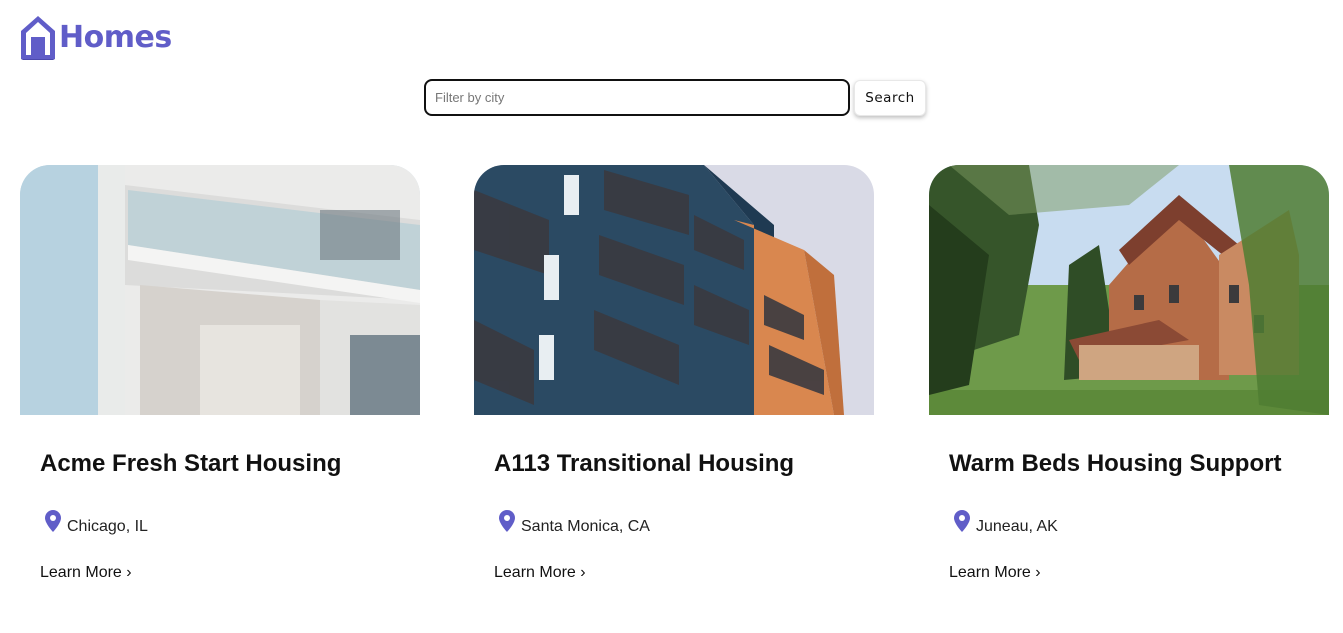  Describe the element at coordinates (1141, 523) in the screenshot. I see `listing-location: Juneau, AK` at that location.